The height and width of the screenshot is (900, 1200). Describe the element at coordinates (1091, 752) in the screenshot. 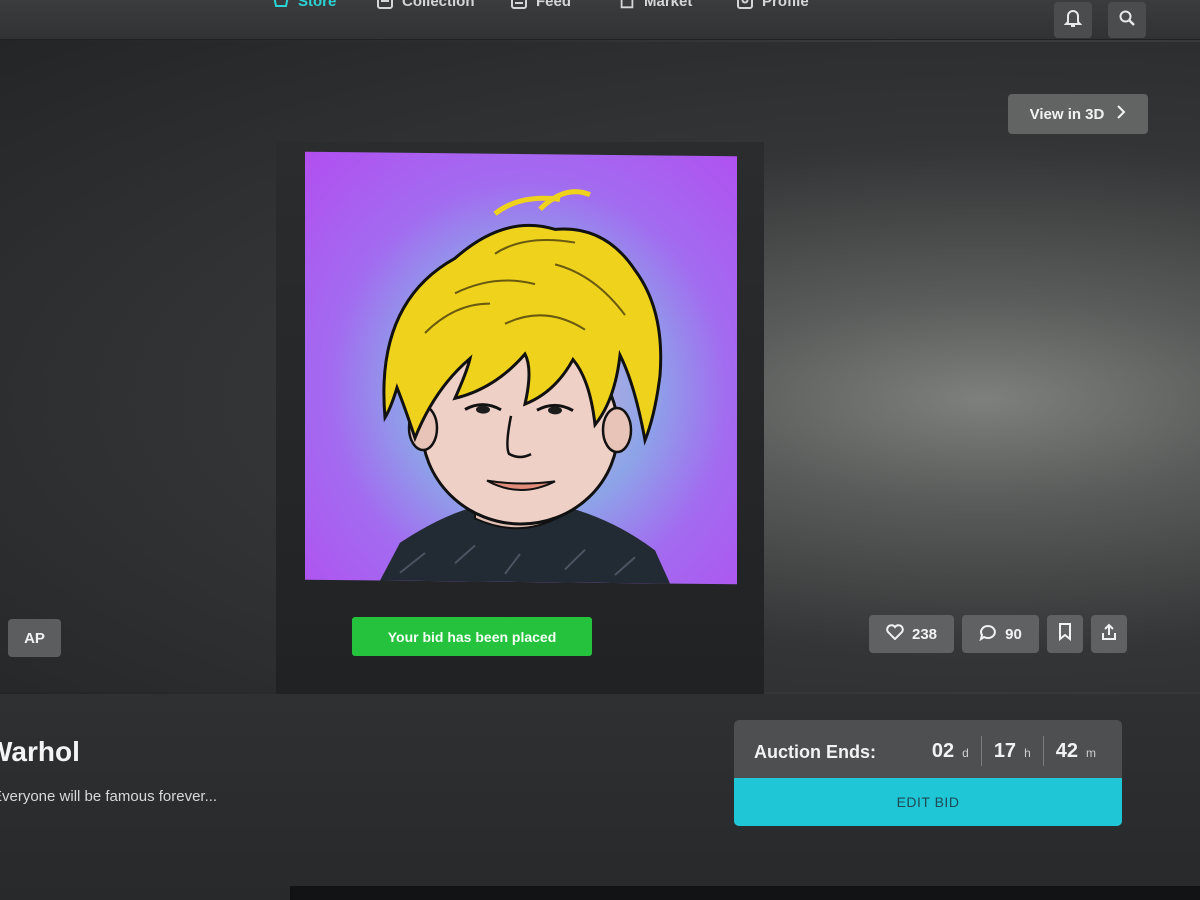

I see `minutes-unit: m` at that location.